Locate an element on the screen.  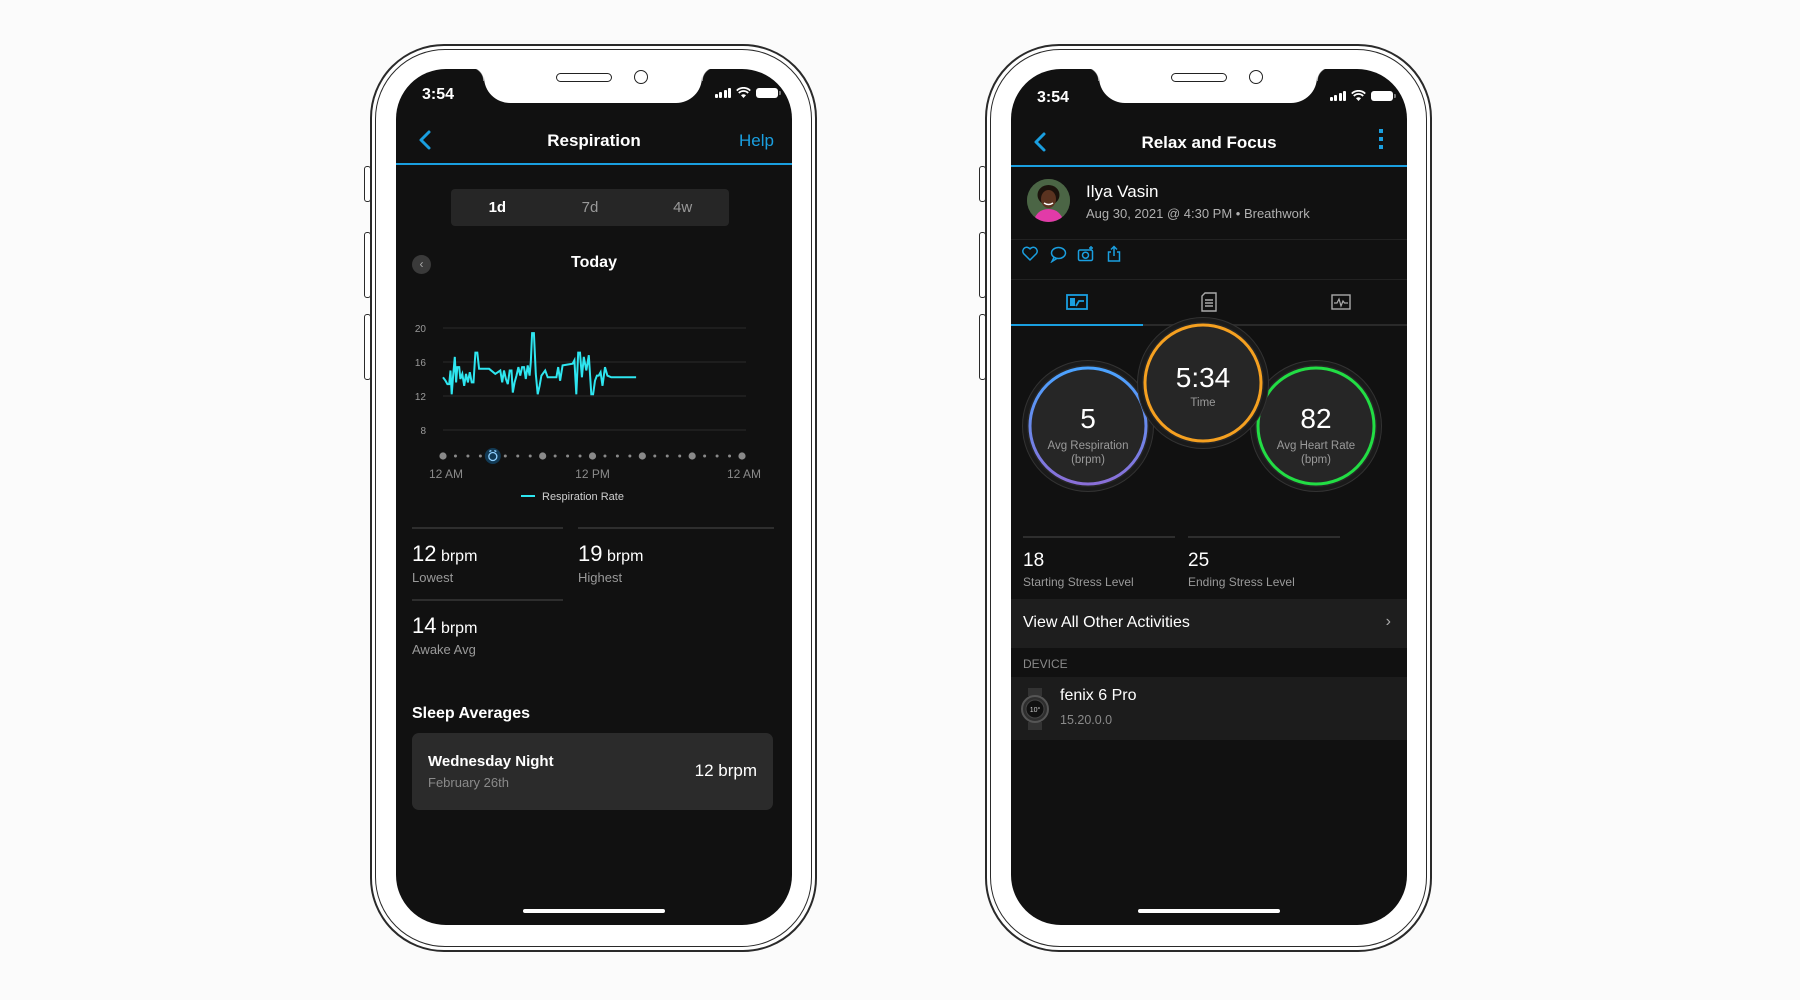
stat-label: Lowest is located at coordinates (433, 577).